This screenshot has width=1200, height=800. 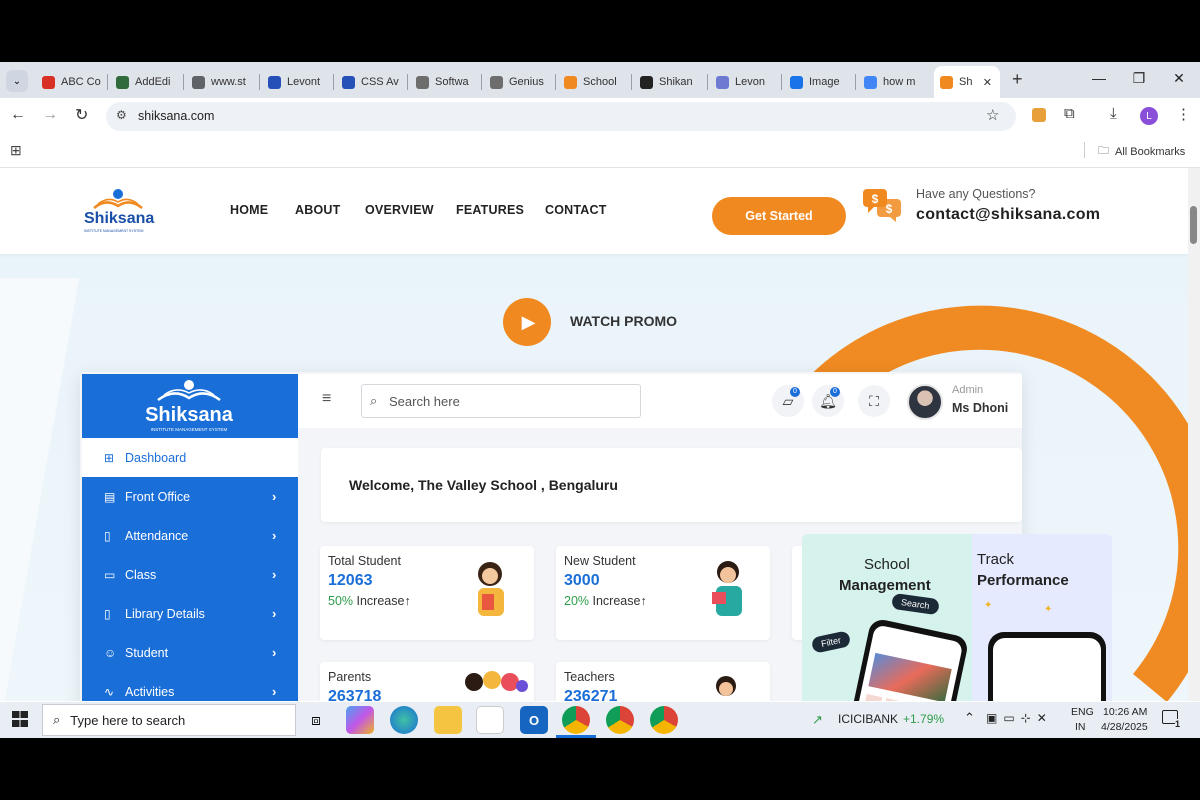 What do you see at coordinates (576, 720) in the screenshot?
I see `chrome-icon` at bounding box center [576, 720].